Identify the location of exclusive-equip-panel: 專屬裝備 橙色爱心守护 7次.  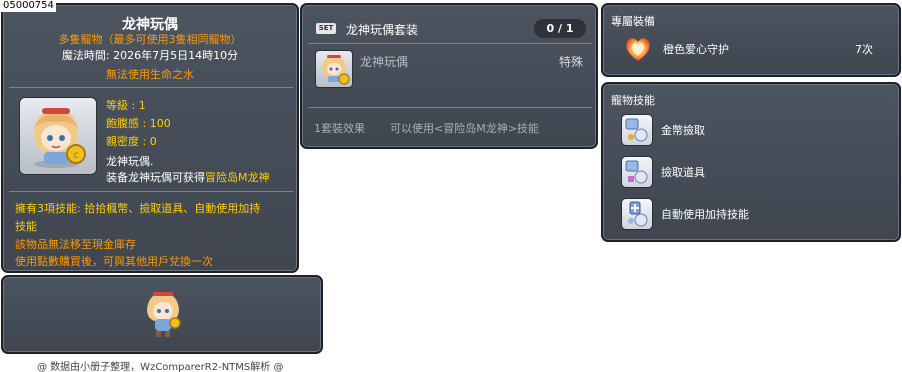
(751, 40).